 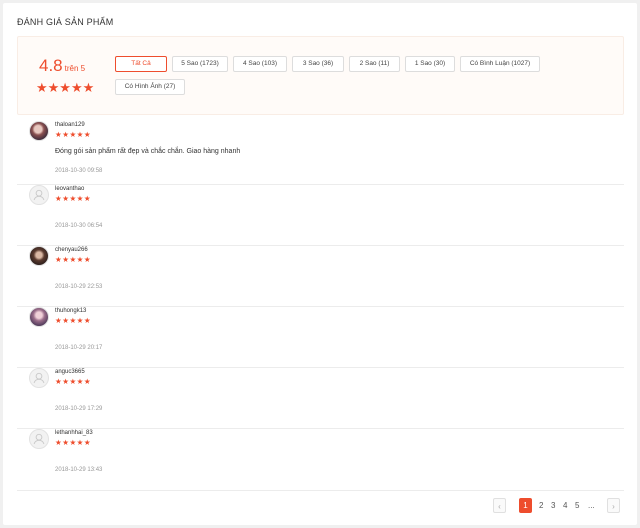 I want to click on review-item: anguc3665 ★★★★★ 2018-10-29 17:29, so click(x=320, y=398).